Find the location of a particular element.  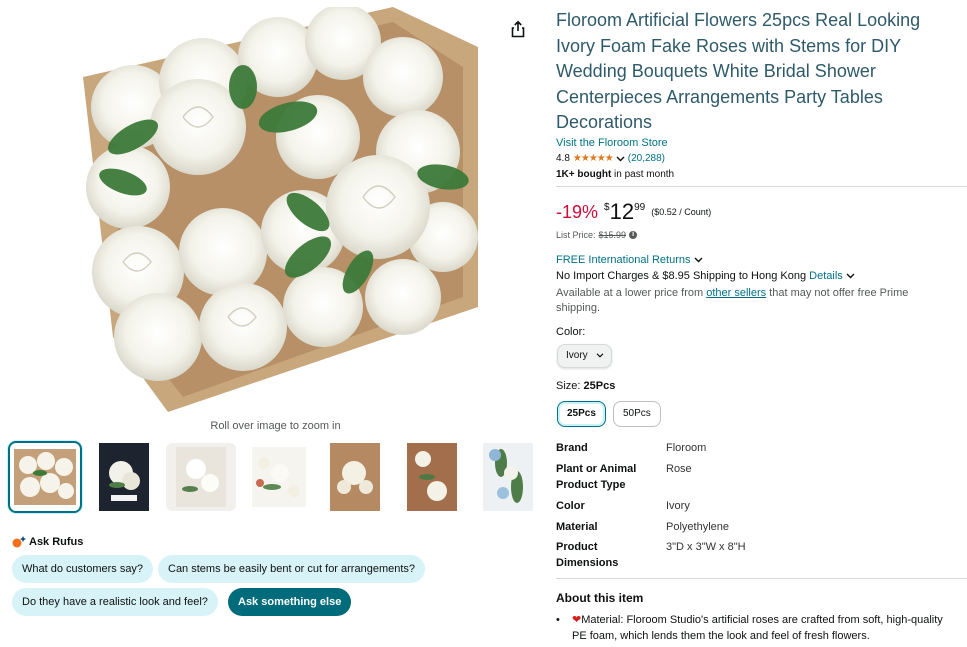

size-option-25pcs: 25Pcs is located at coordinates (581, 414).